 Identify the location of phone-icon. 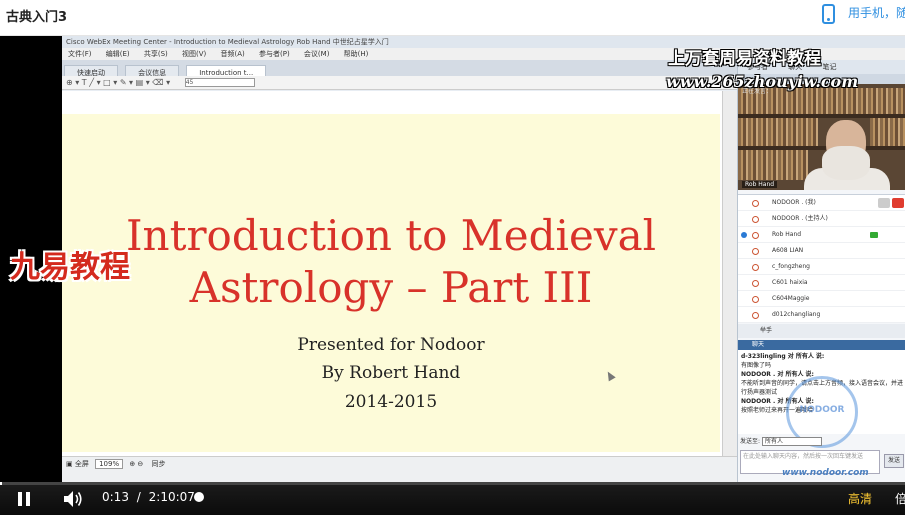
(828, 14).